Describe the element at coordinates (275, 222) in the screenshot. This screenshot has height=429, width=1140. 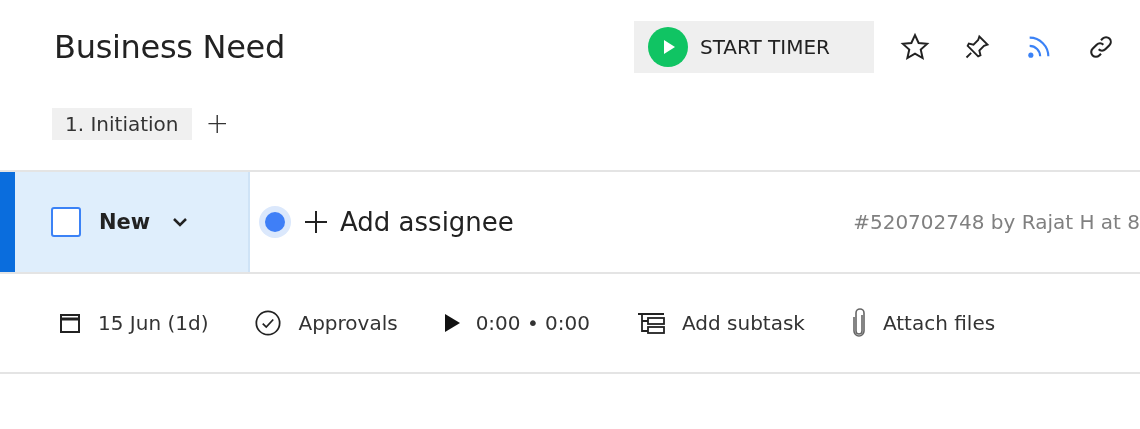
I see `dot-icon` at that location.